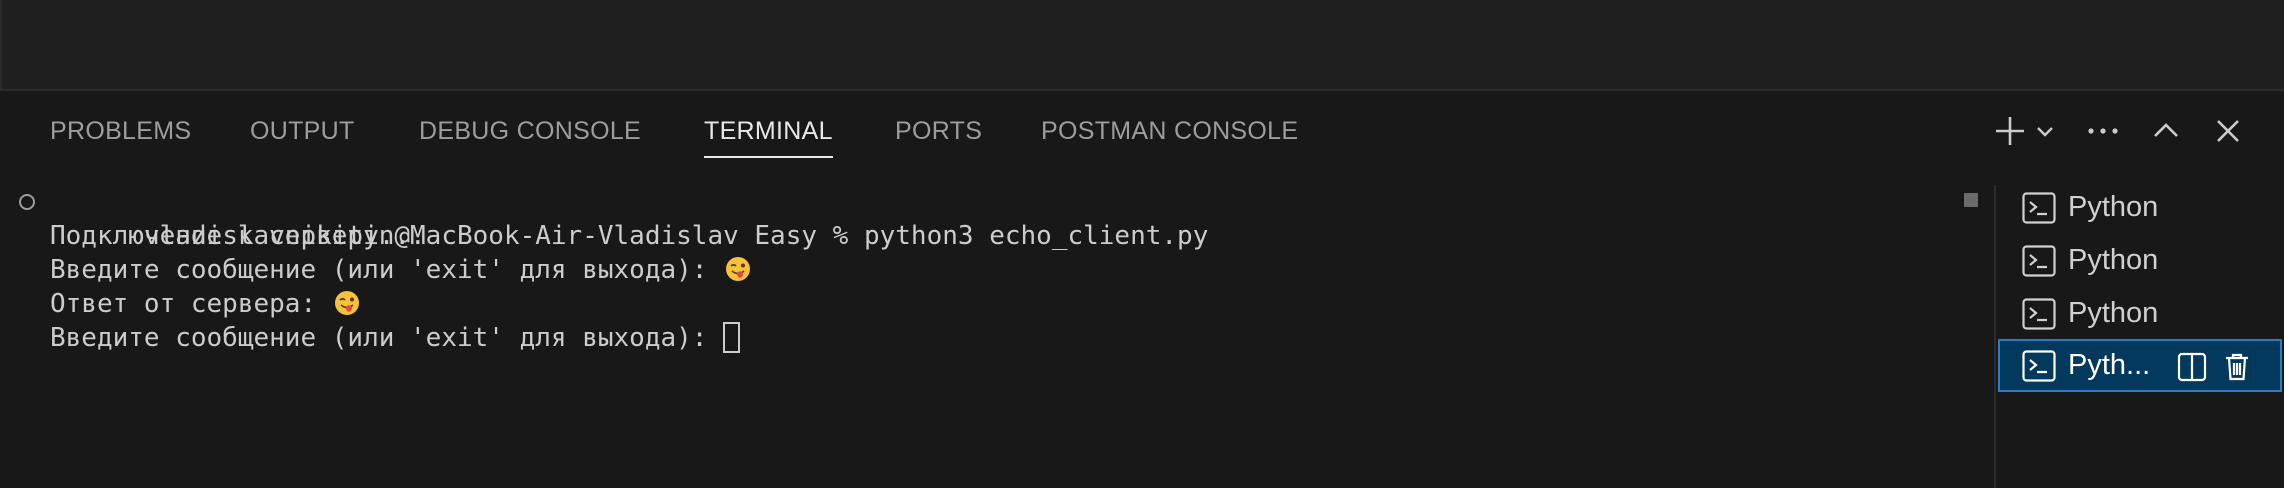 The height and width of the screenshot is (488, 2284). I want to click on terminal-line: Ответ от сервера:, so click(205, 304).